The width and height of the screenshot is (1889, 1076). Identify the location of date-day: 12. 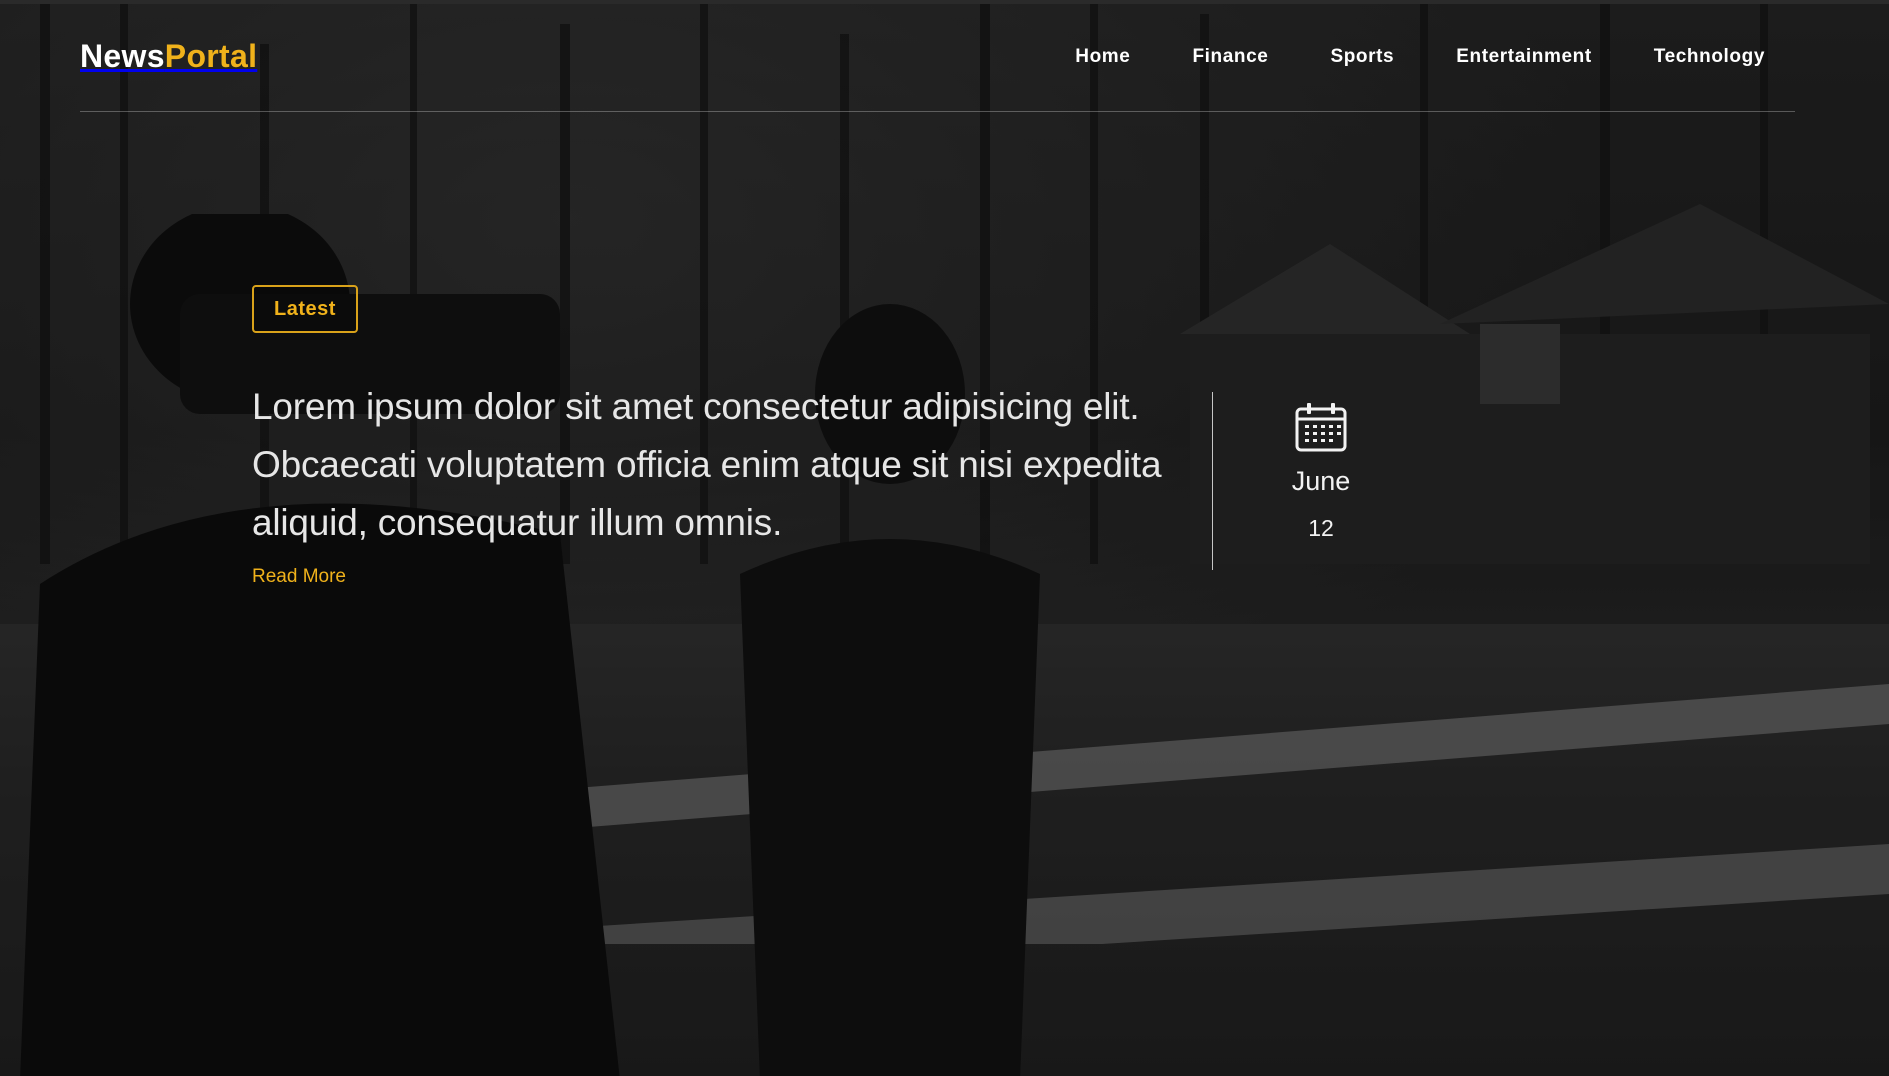
(1321, 528).